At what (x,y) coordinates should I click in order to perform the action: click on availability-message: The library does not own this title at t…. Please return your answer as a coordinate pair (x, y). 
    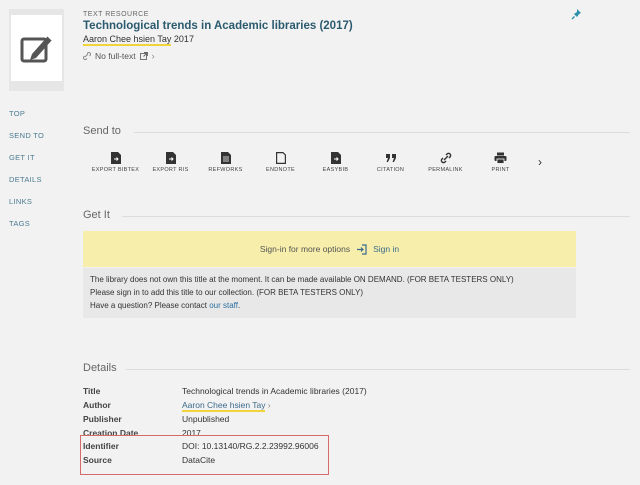
    Looking at the image, I should click on (329, 293).